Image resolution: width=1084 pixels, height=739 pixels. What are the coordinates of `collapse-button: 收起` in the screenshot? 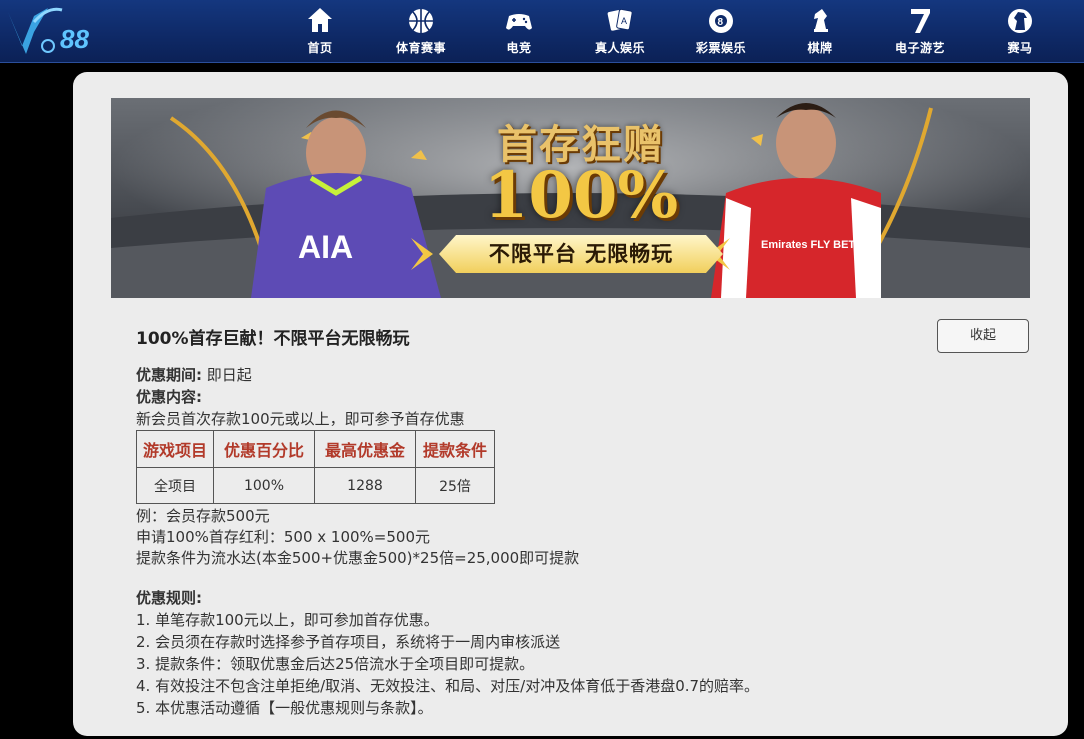 It's located at (983, 336).